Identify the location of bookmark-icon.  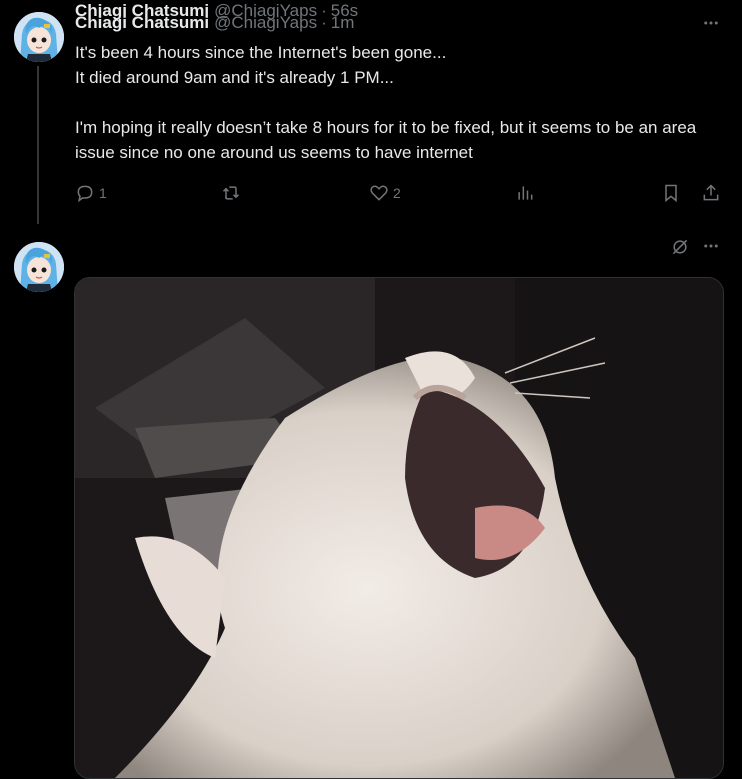
(671, 193).